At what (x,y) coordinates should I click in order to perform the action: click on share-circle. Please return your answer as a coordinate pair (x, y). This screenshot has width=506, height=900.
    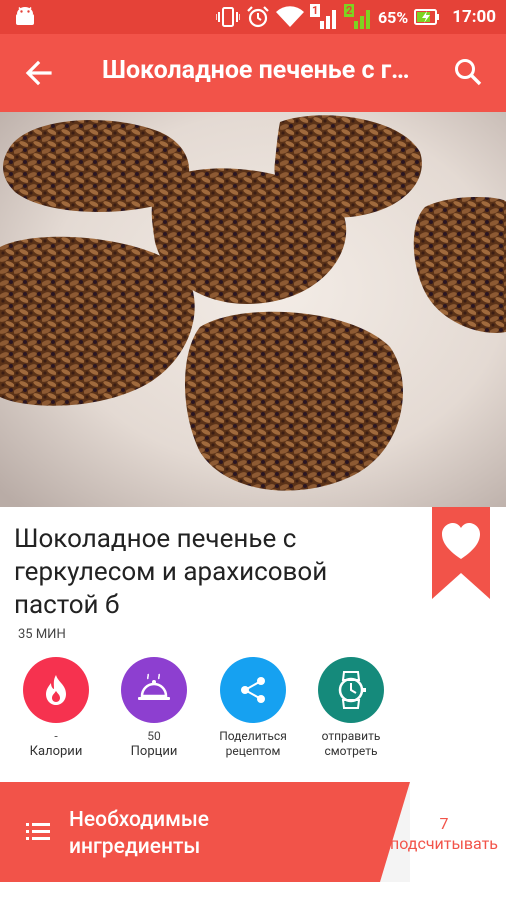
    Looking at the image, I should click on (253, 690).